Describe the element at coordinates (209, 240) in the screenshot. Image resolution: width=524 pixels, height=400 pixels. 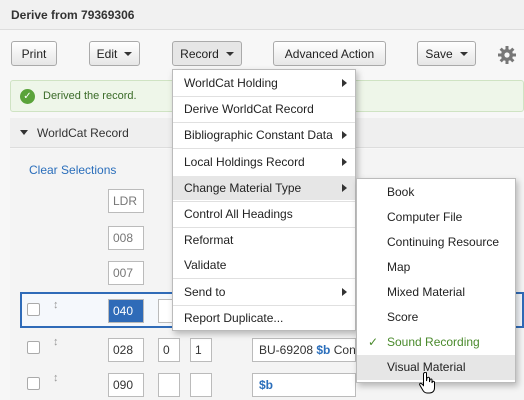
I see `menu-item-label: Reformat` at that location.